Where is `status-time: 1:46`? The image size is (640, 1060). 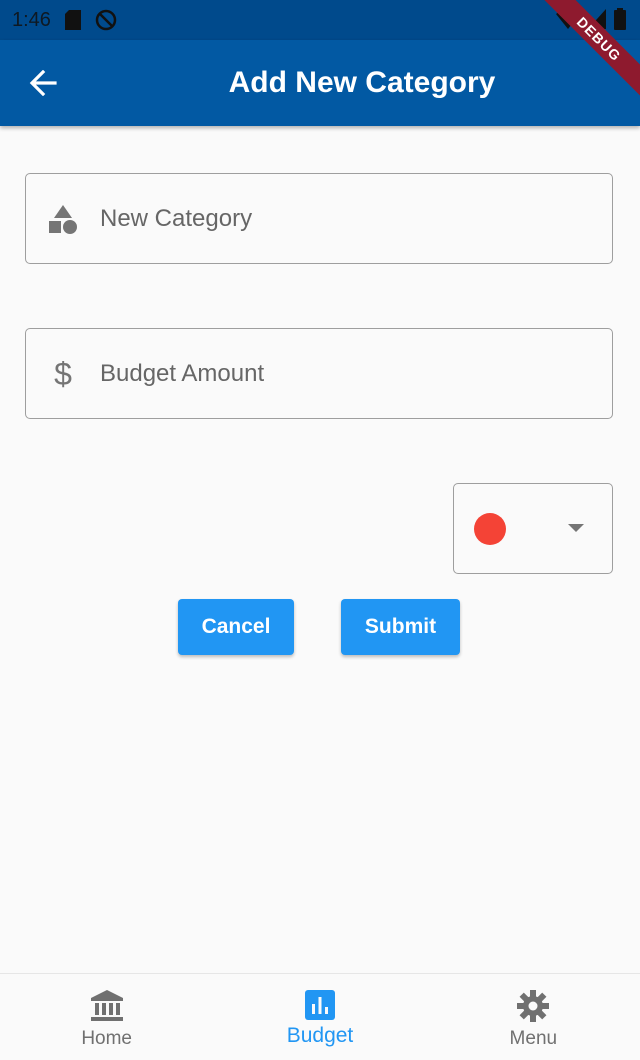 status-time: 1:46 is located at coordinates (31, 19).